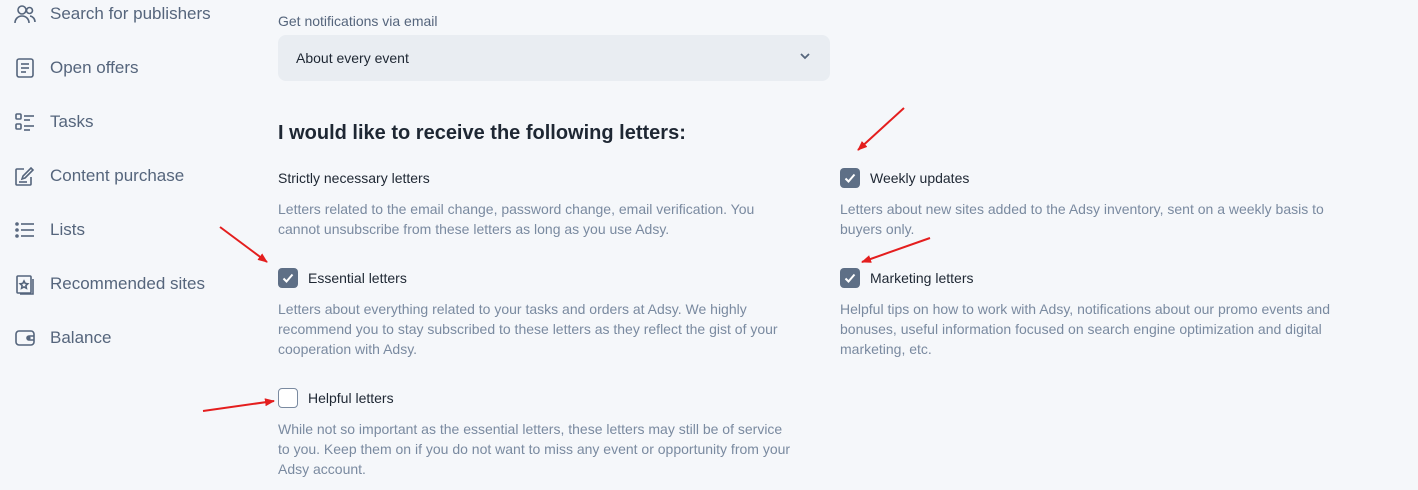 The image size is (1418, 490). I want to click on essential-letters-option: Essential letters, so click(342, 278).